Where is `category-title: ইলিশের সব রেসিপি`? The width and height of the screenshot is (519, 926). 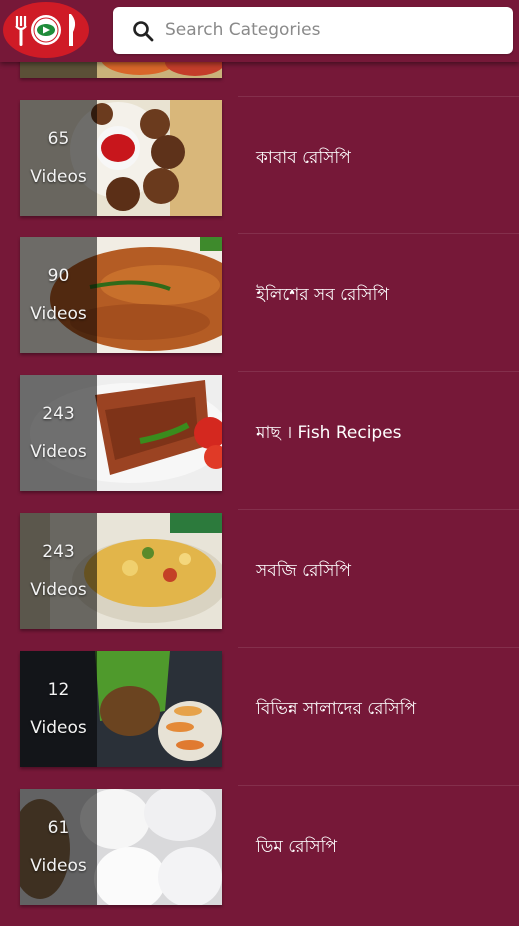 category-title: ইলিশের সব রেসিপি is located at coordinates (322, 296).